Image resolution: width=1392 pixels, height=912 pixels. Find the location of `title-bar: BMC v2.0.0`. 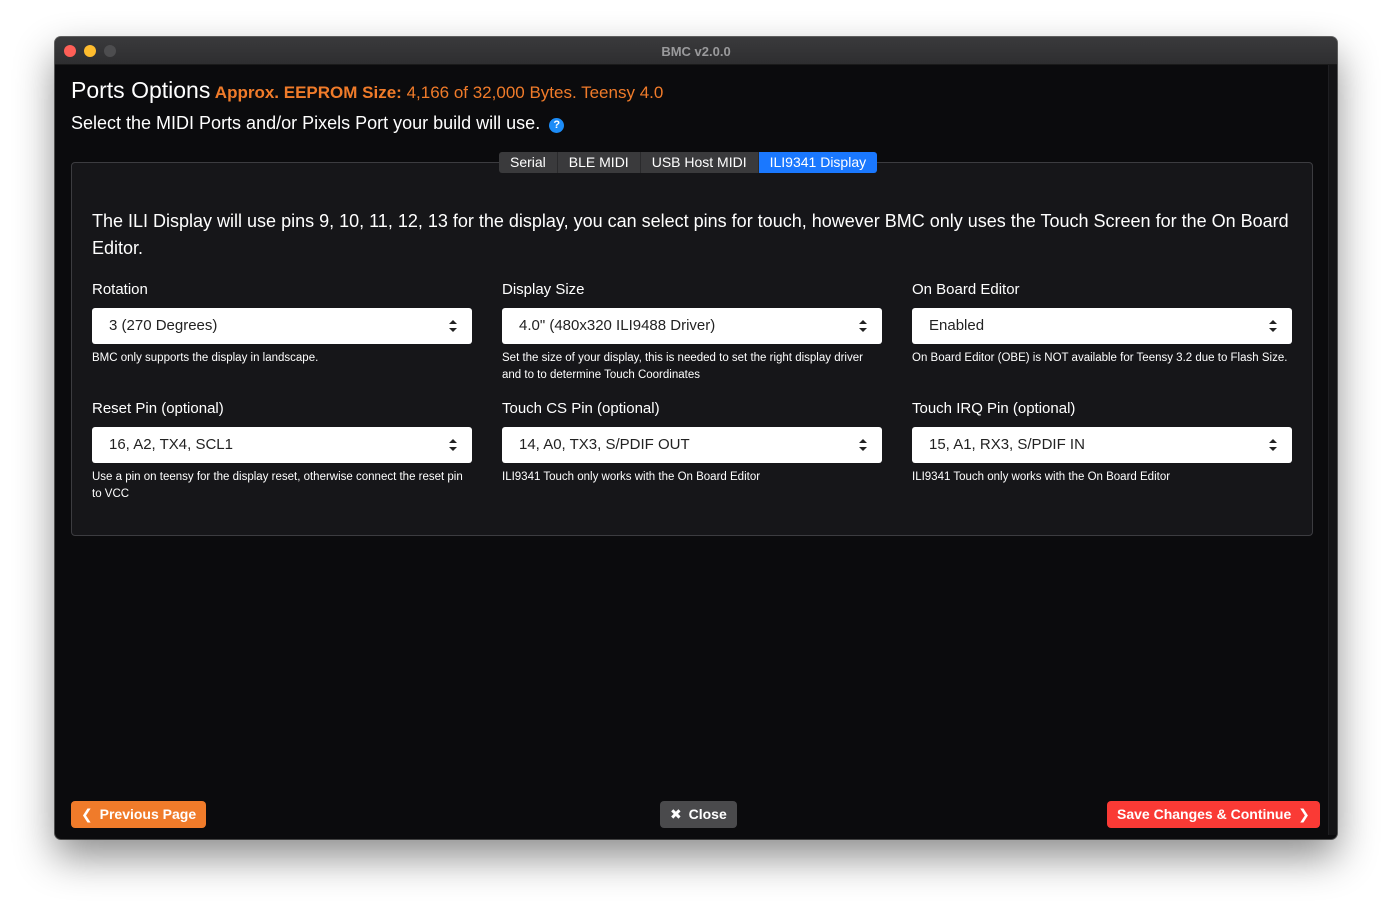

title-bar: BMC v2.0.0 is located at coordinates (696, 51).